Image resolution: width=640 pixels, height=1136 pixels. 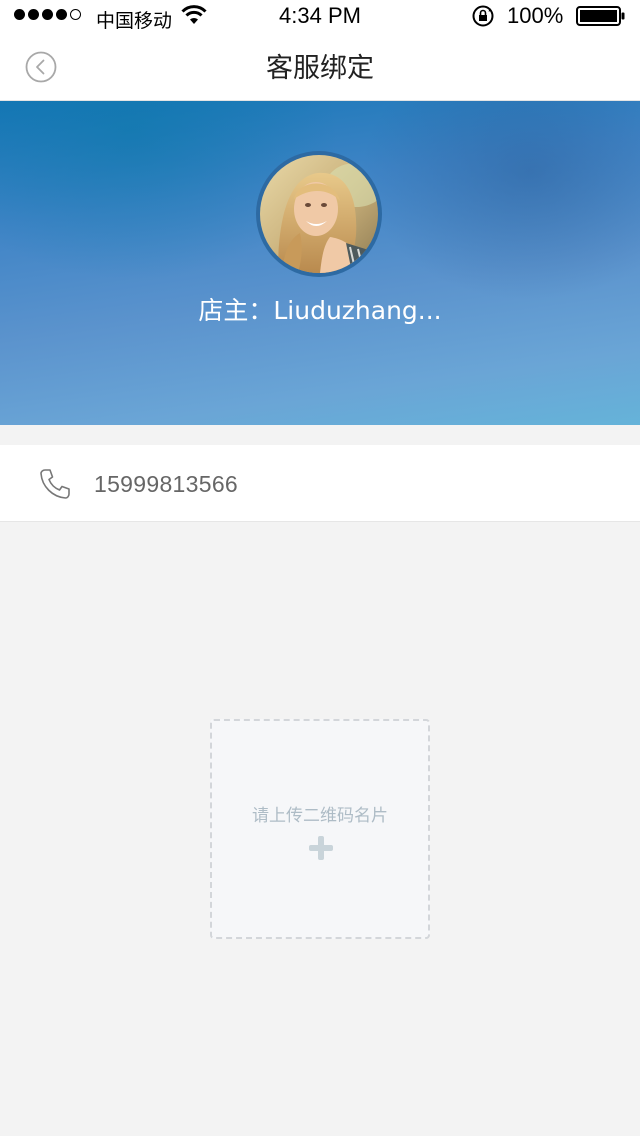 I want to click on back-button, so click(x=41, y=67).